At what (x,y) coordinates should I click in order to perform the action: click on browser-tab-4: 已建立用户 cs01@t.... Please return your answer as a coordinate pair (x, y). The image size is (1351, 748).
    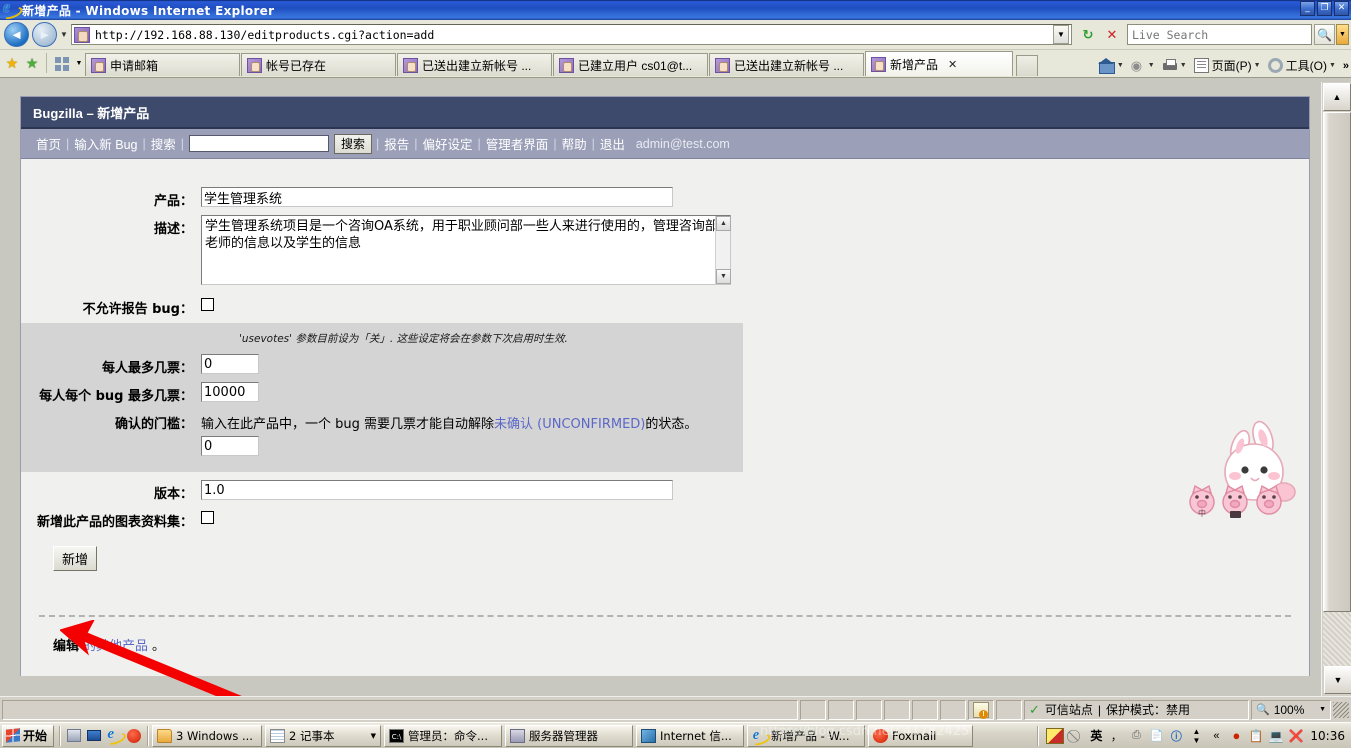
    Looking at the image, I should click on (630, 64).